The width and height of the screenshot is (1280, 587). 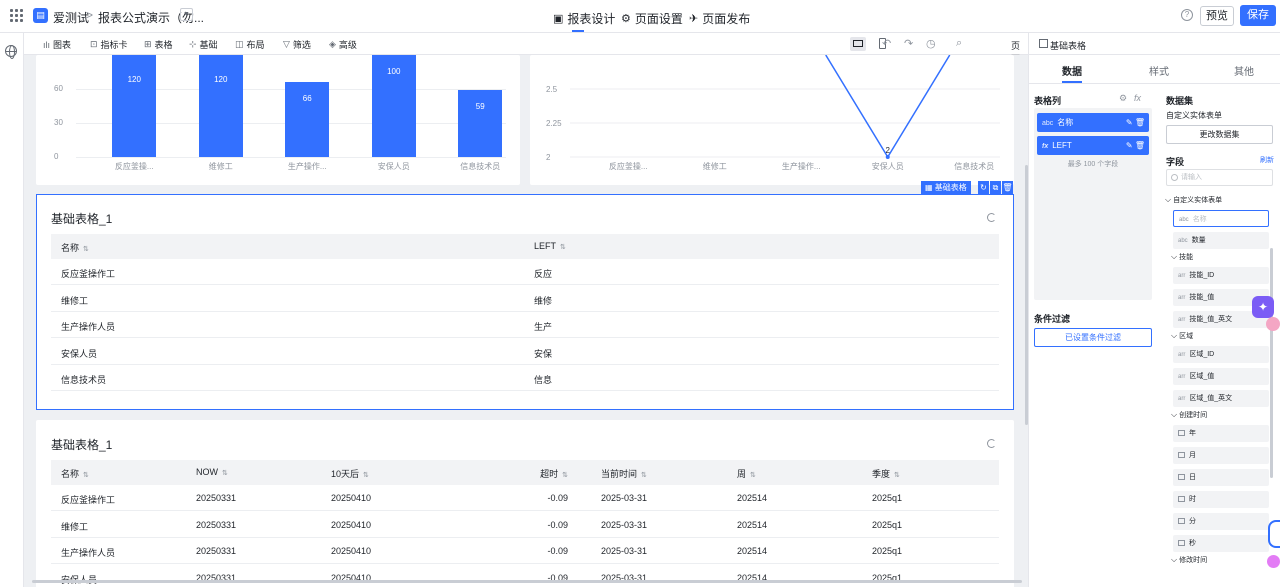 What do you see at coordinates (350, 473) in the screenshot?
I see `column-header: 10天后 ⇅` at bounding box center [350, 473].